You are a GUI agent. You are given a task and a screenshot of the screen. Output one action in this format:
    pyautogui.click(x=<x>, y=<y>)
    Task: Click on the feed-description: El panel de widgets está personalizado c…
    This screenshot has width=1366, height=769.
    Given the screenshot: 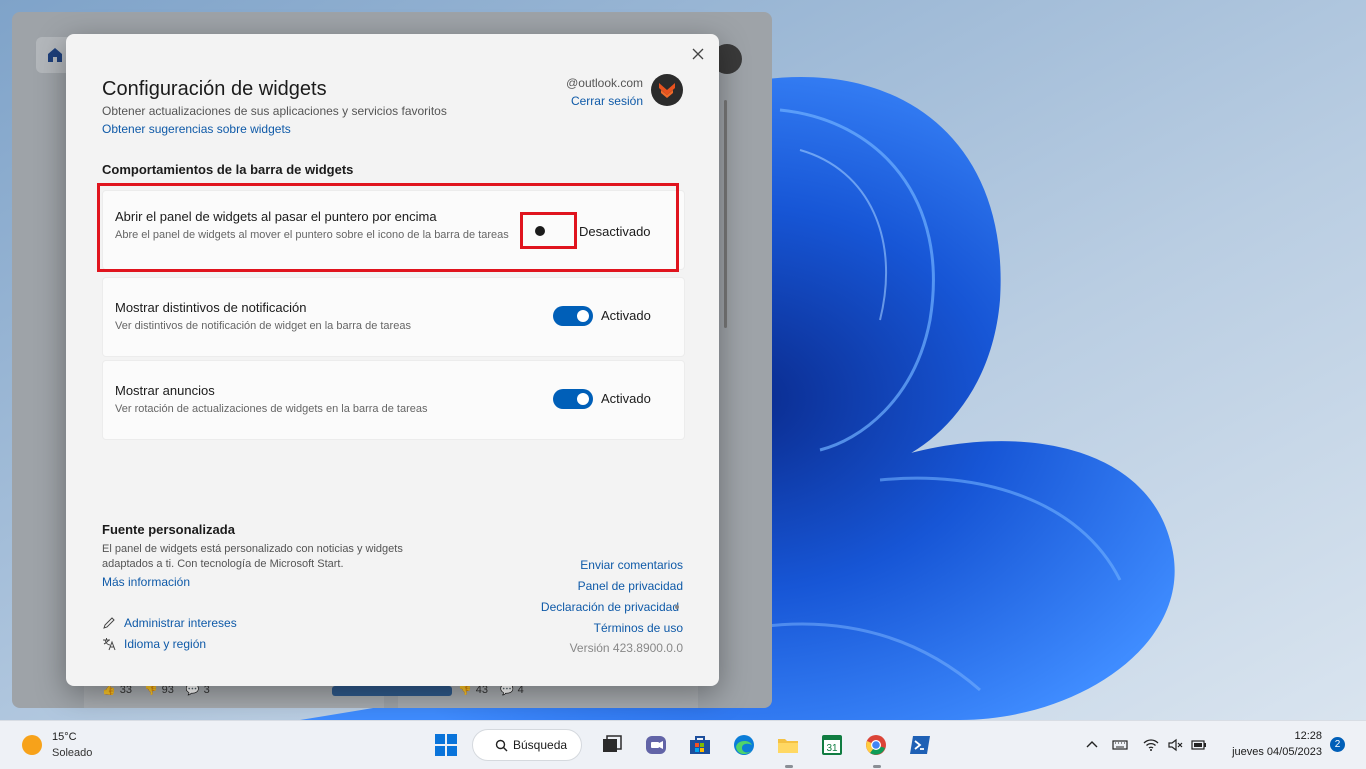 What is the action you would take?
    pyautogui.click(x=252, y=556)
    